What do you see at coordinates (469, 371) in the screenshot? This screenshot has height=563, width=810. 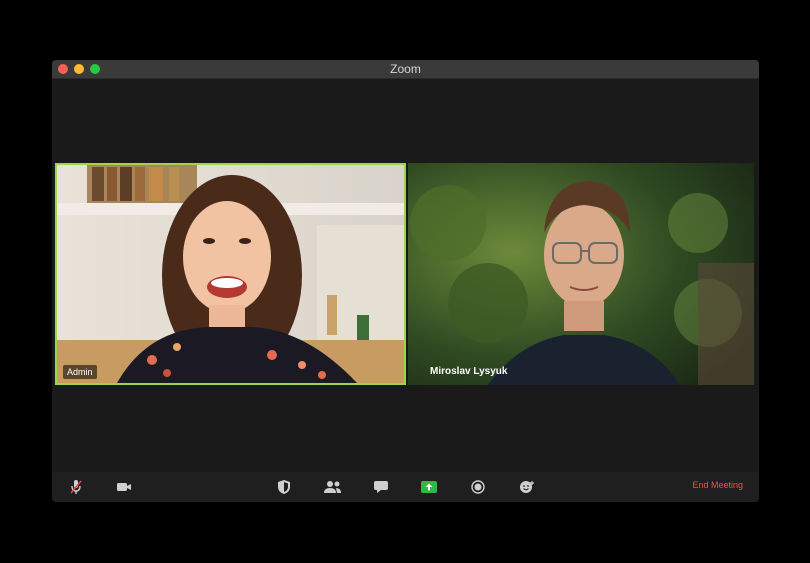 I see `participant-name-label: Miroslav Lysyuk` at bounding box center [469, 371].